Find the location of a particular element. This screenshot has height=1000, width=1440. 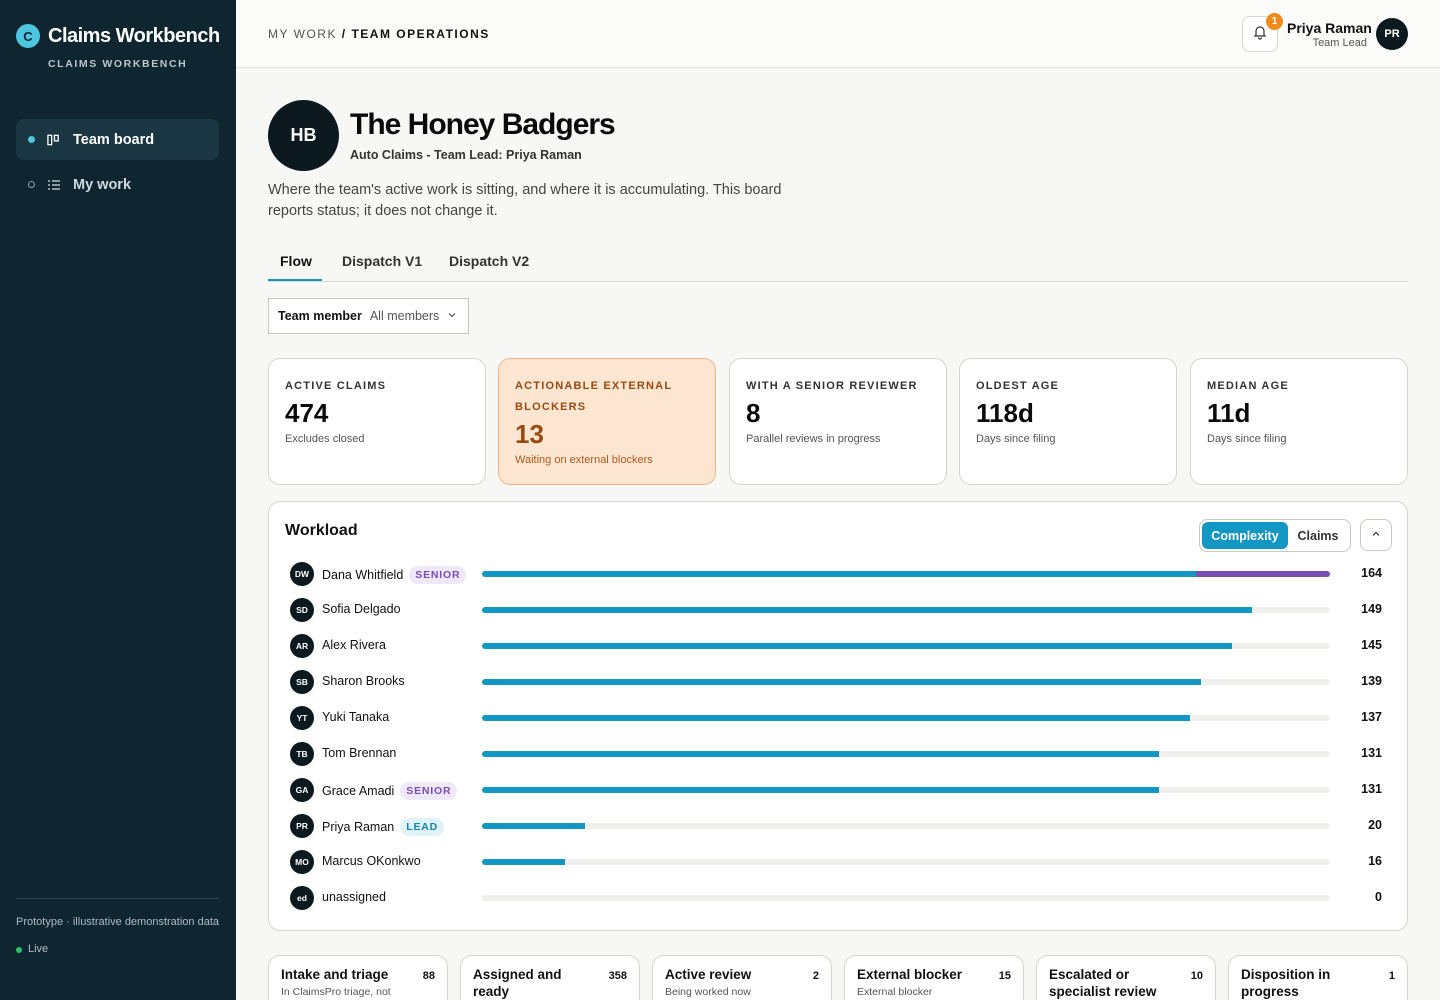

stat-label: ACTIONABLE EXTERNAL BLOCKERS is located at coordinates (594, 396).